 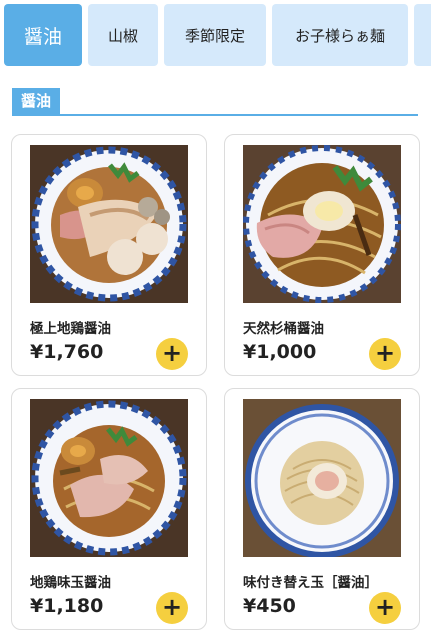 I want to click on noodle-bowl-photo, so click(x=322, y=478).